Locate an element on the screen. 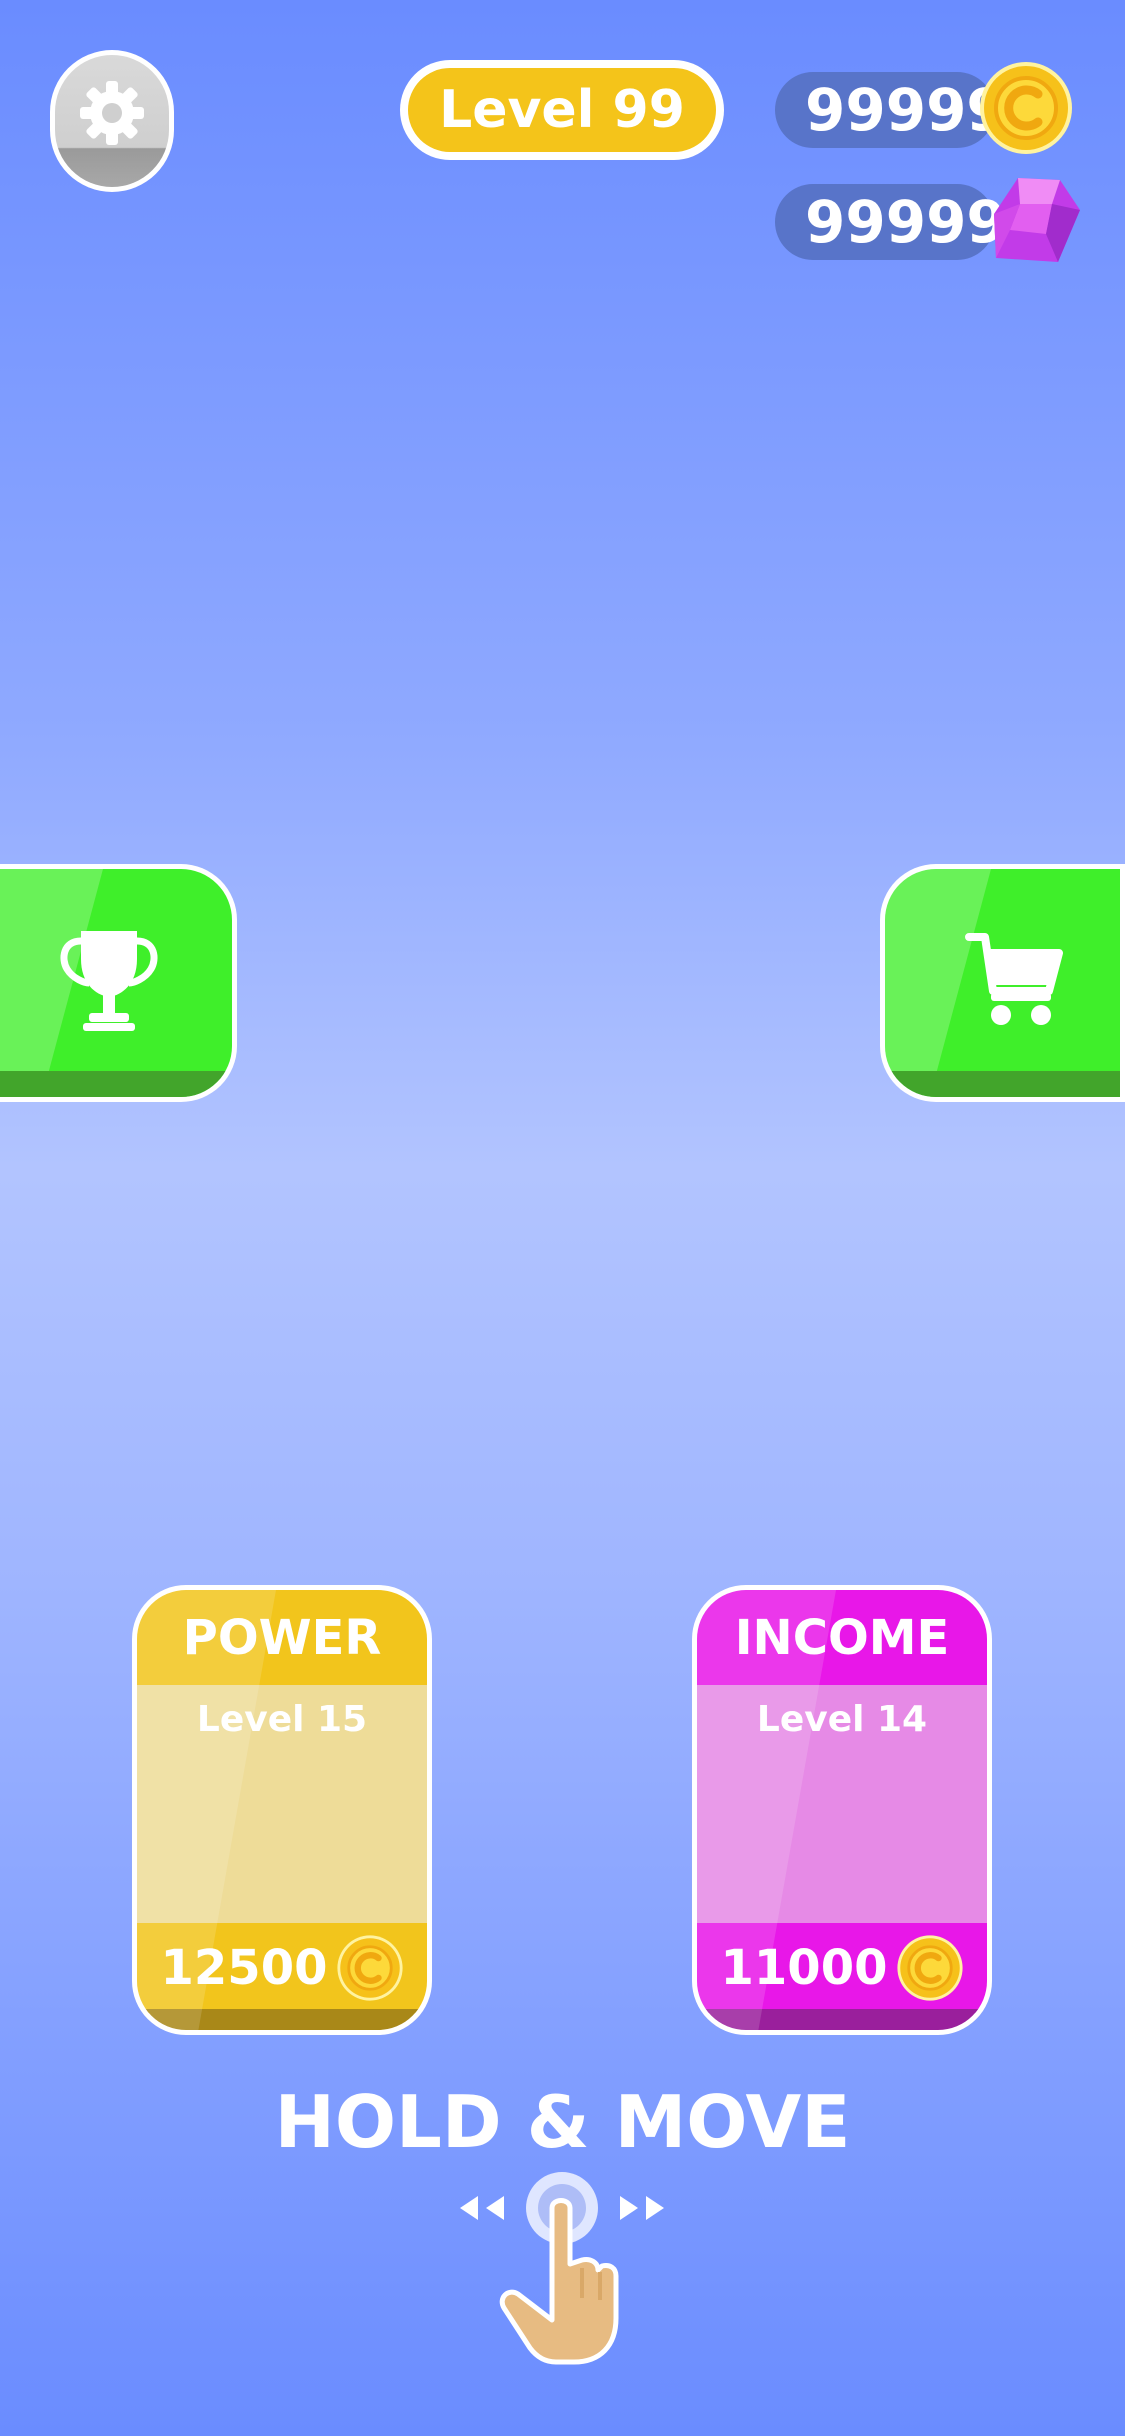  hand-drag-icon is located at coordinates (562, 2268).